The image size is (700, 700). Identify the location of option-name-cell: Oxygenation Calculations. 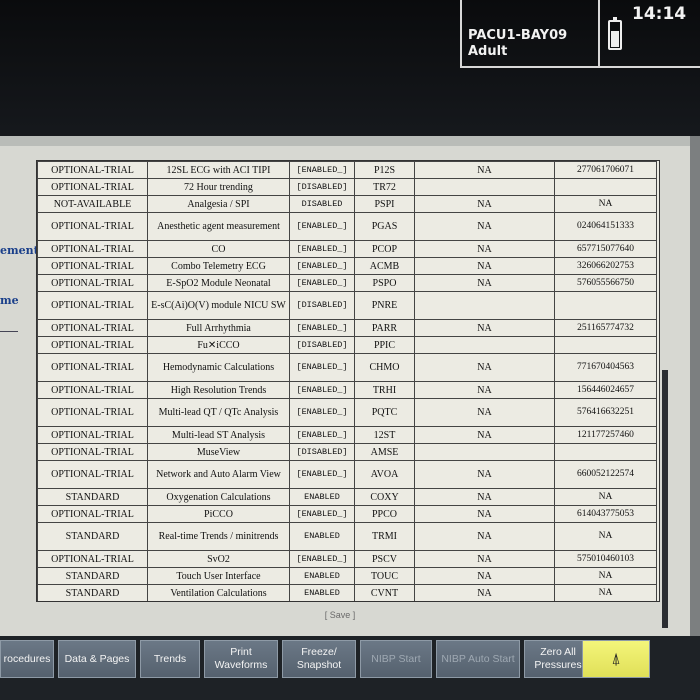
(218, 497).